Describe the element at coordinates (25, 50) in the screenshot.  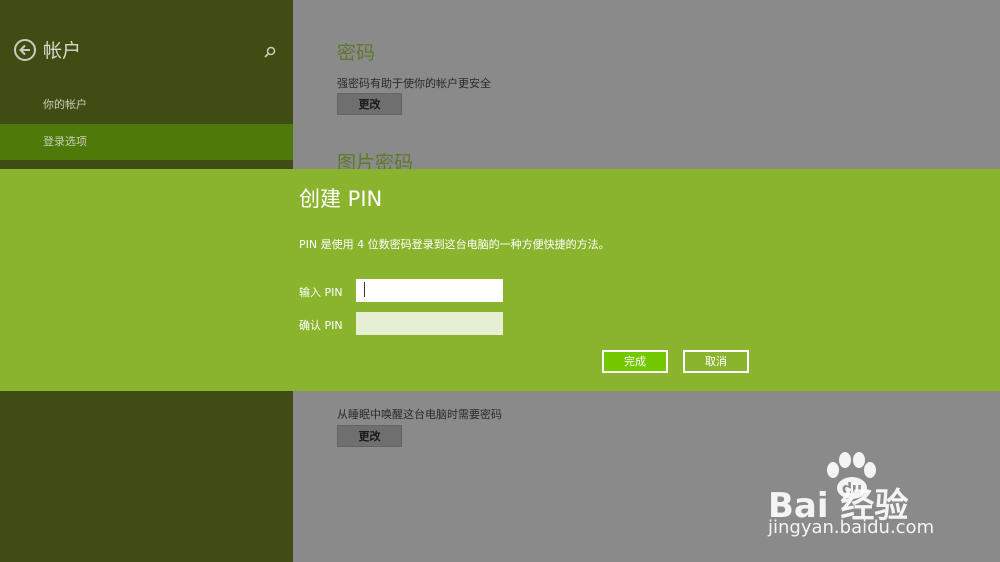
I see `back-arrow-icon` at that location.